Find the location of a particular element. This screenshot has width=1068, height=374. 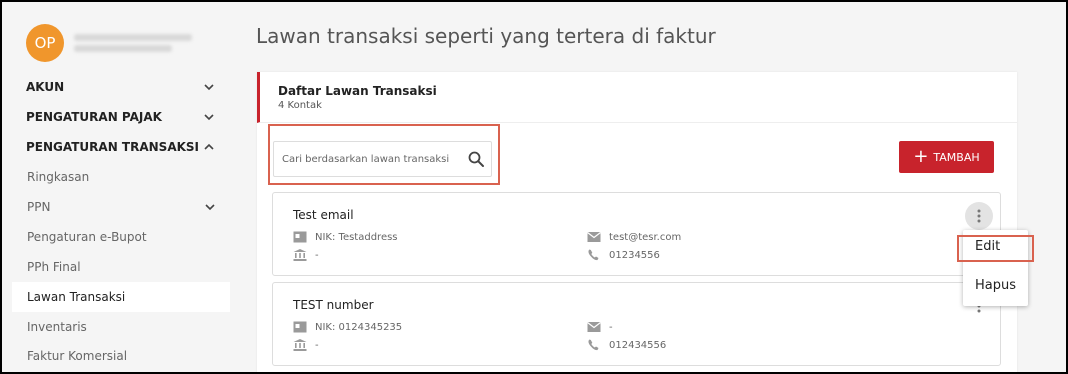

sidebar-item-pengaturan-e-bupot: Pengaturan e-Bupot is located at coordinates (122, 237).